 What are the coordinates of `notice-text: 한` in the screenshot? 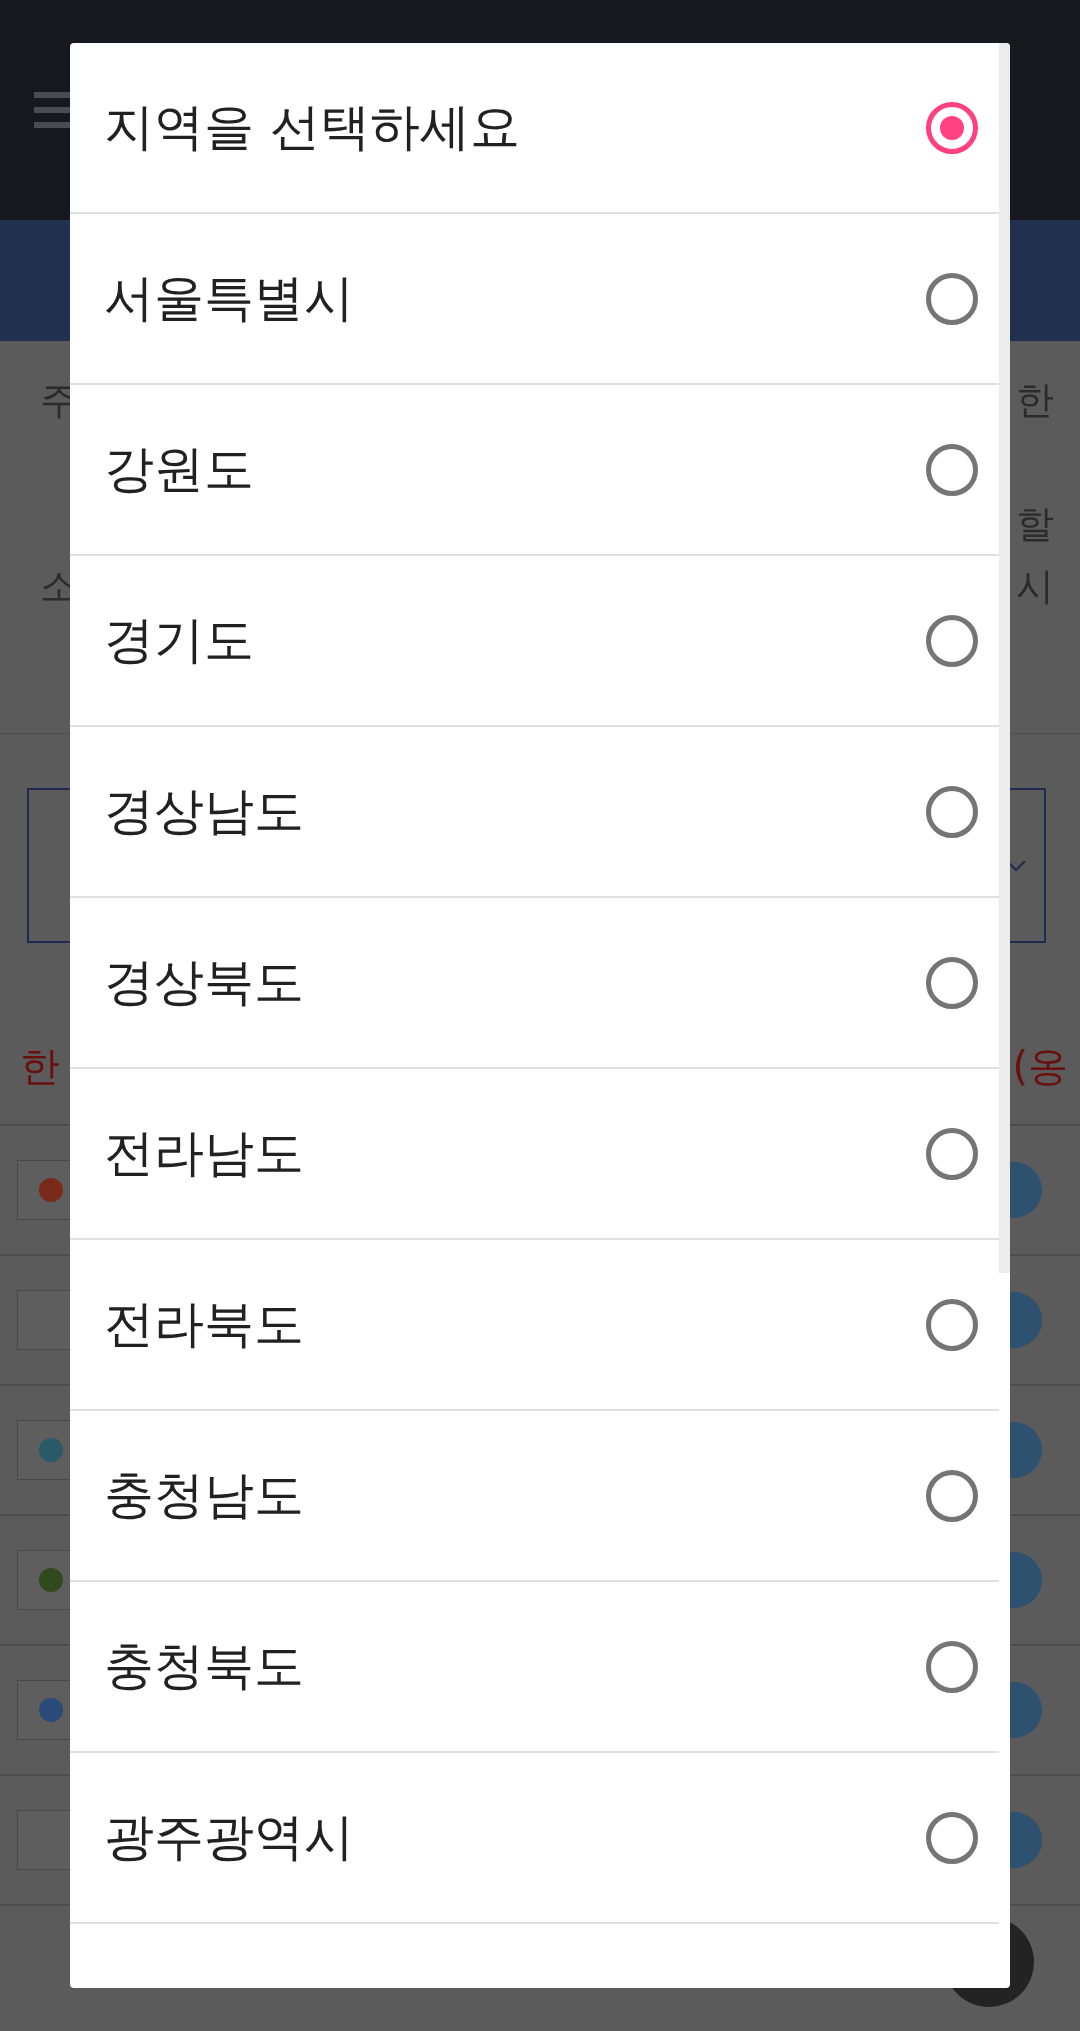 It's located at (40, 1066).